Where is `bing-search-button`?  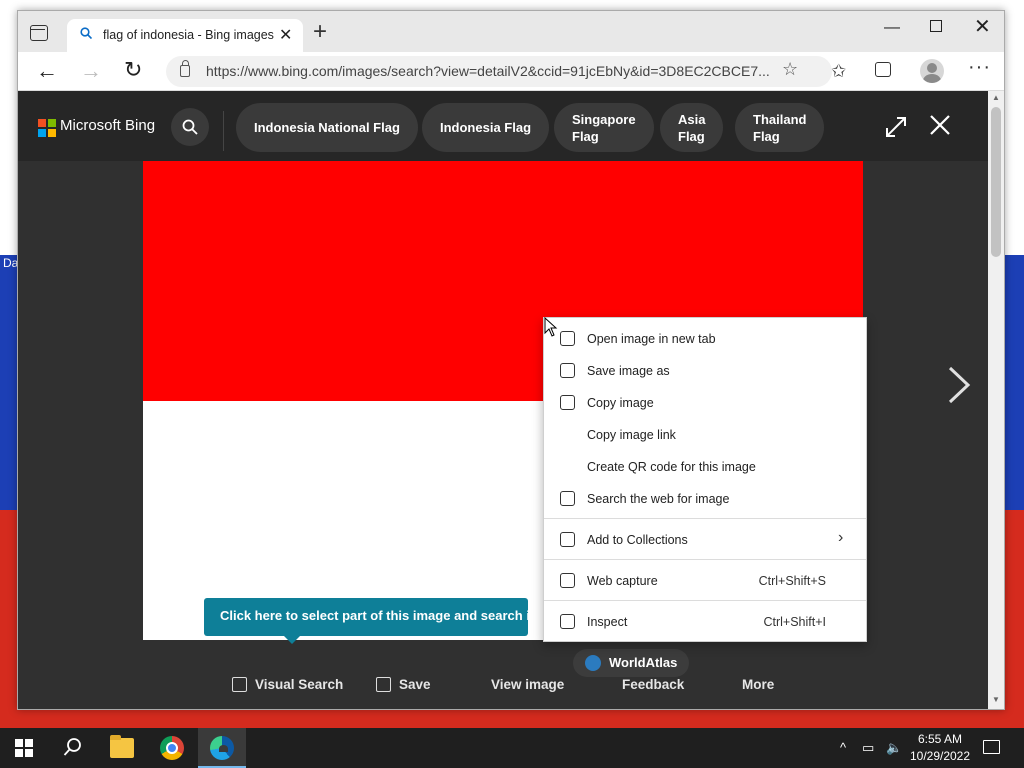
bing-search-button is located at coordinates (190, 127).